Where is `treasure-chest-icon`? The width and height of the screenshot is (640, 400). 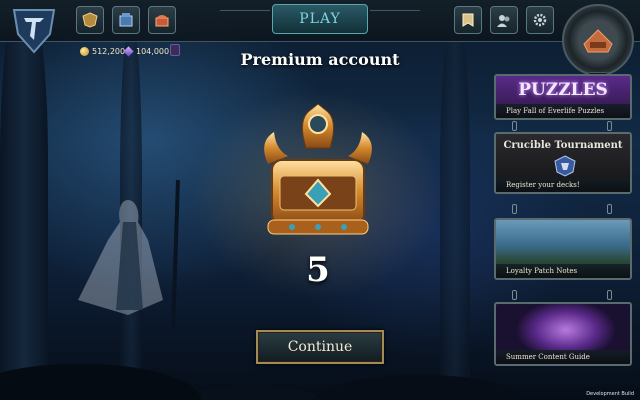 treasure-chest-icon is located at coordinates (162, 21).